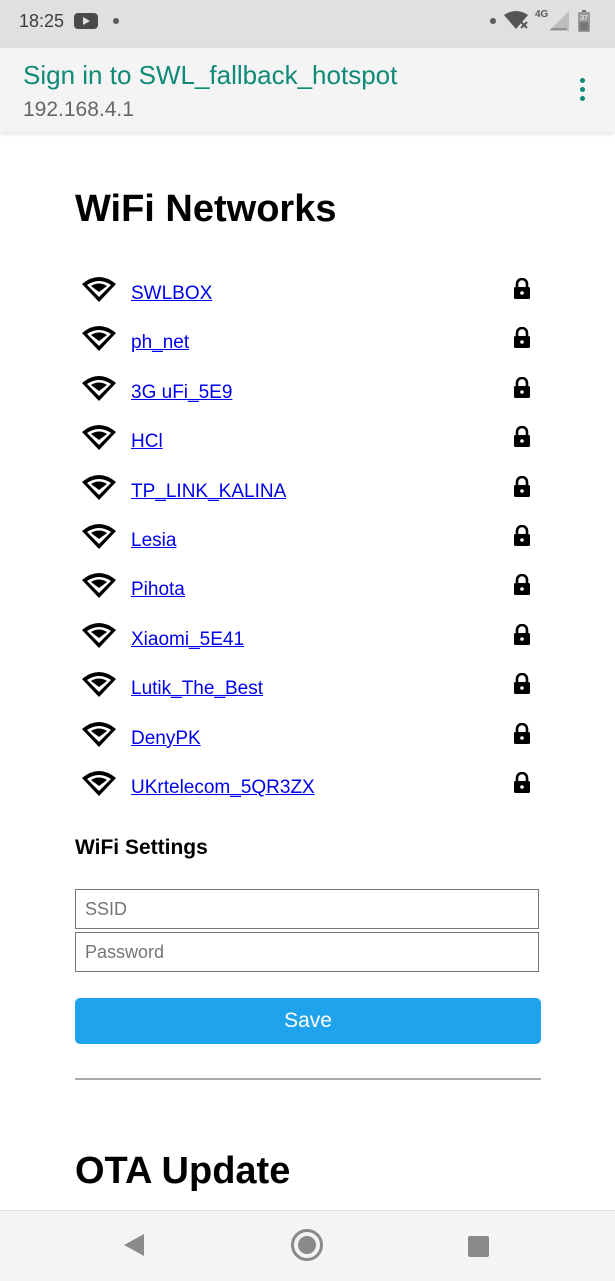 The height and width of the screenshot is (1281, 615). Describe the element at coordinates (308, 1021) in the screenshot. I see `save-button: Save` at that location.